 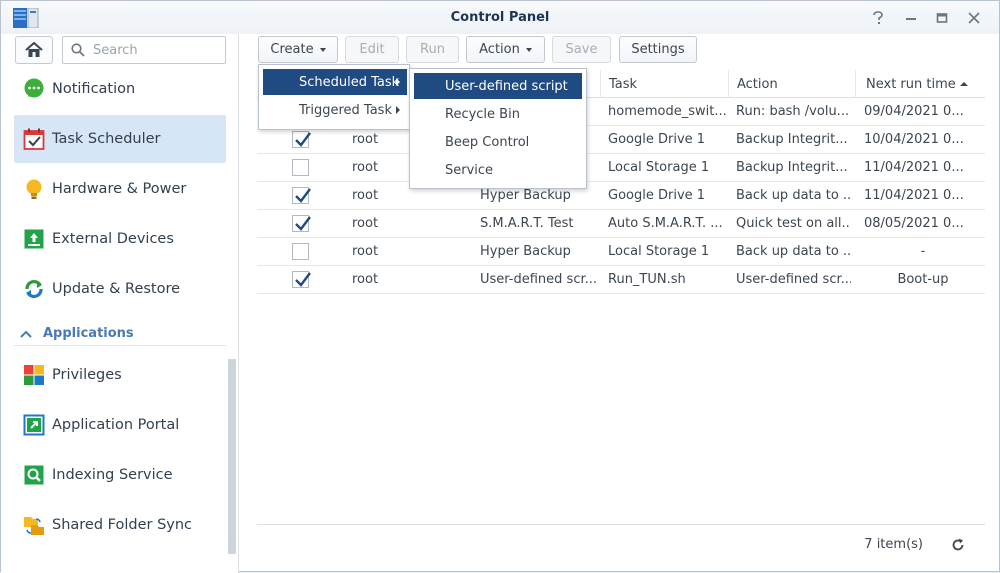 I want to click on column-header-action: Action, so click(x=791, y=84).